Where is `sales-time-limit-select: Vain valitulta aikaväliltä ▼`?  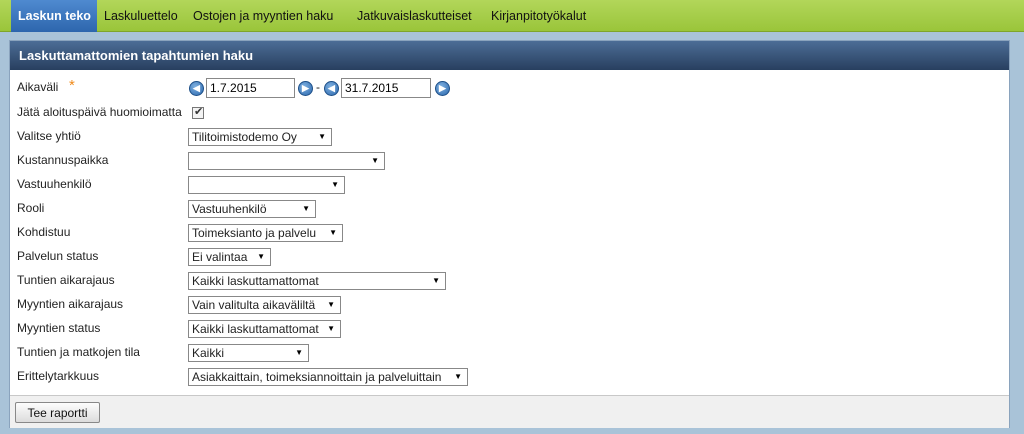
sales-time-limit-select: Vain valitulta aikaväliltä ▼ is located at coordinates (264, 305).